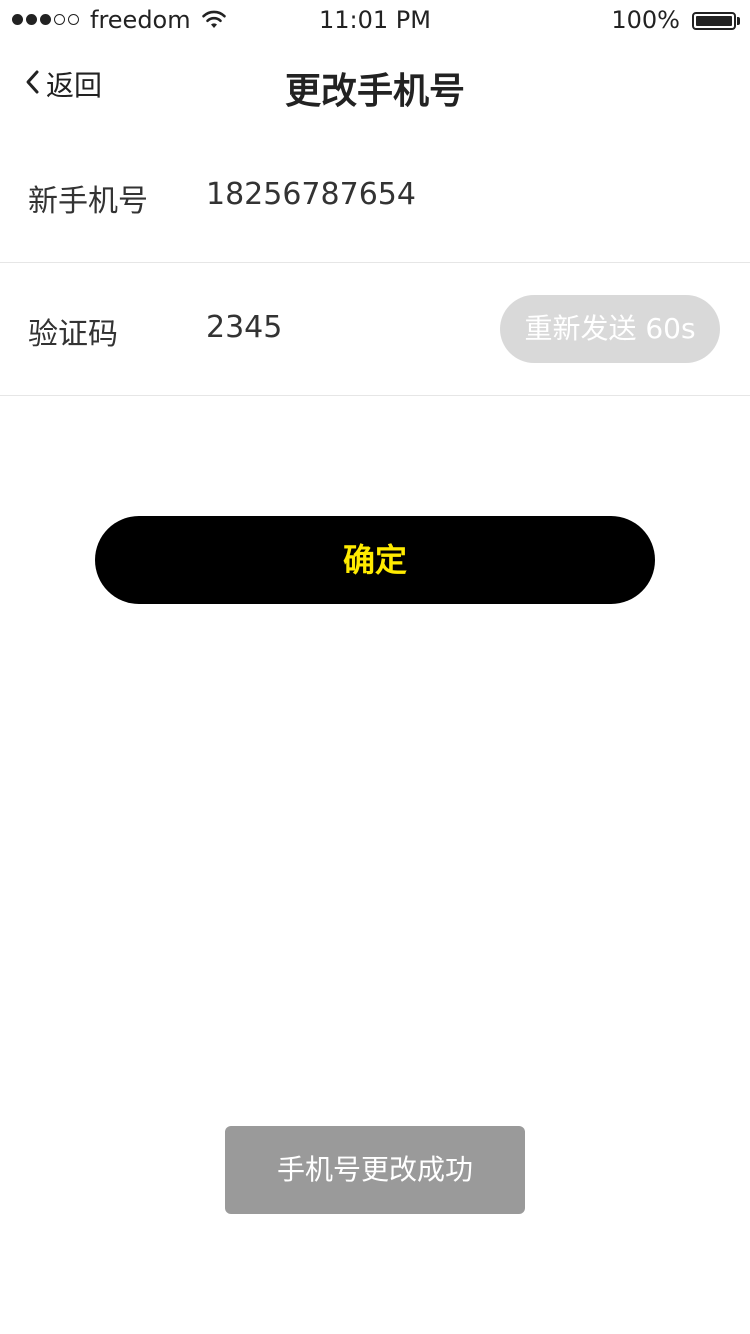 The image size is (750, 1334). I want to click on battery-icon, so click(714, 21).